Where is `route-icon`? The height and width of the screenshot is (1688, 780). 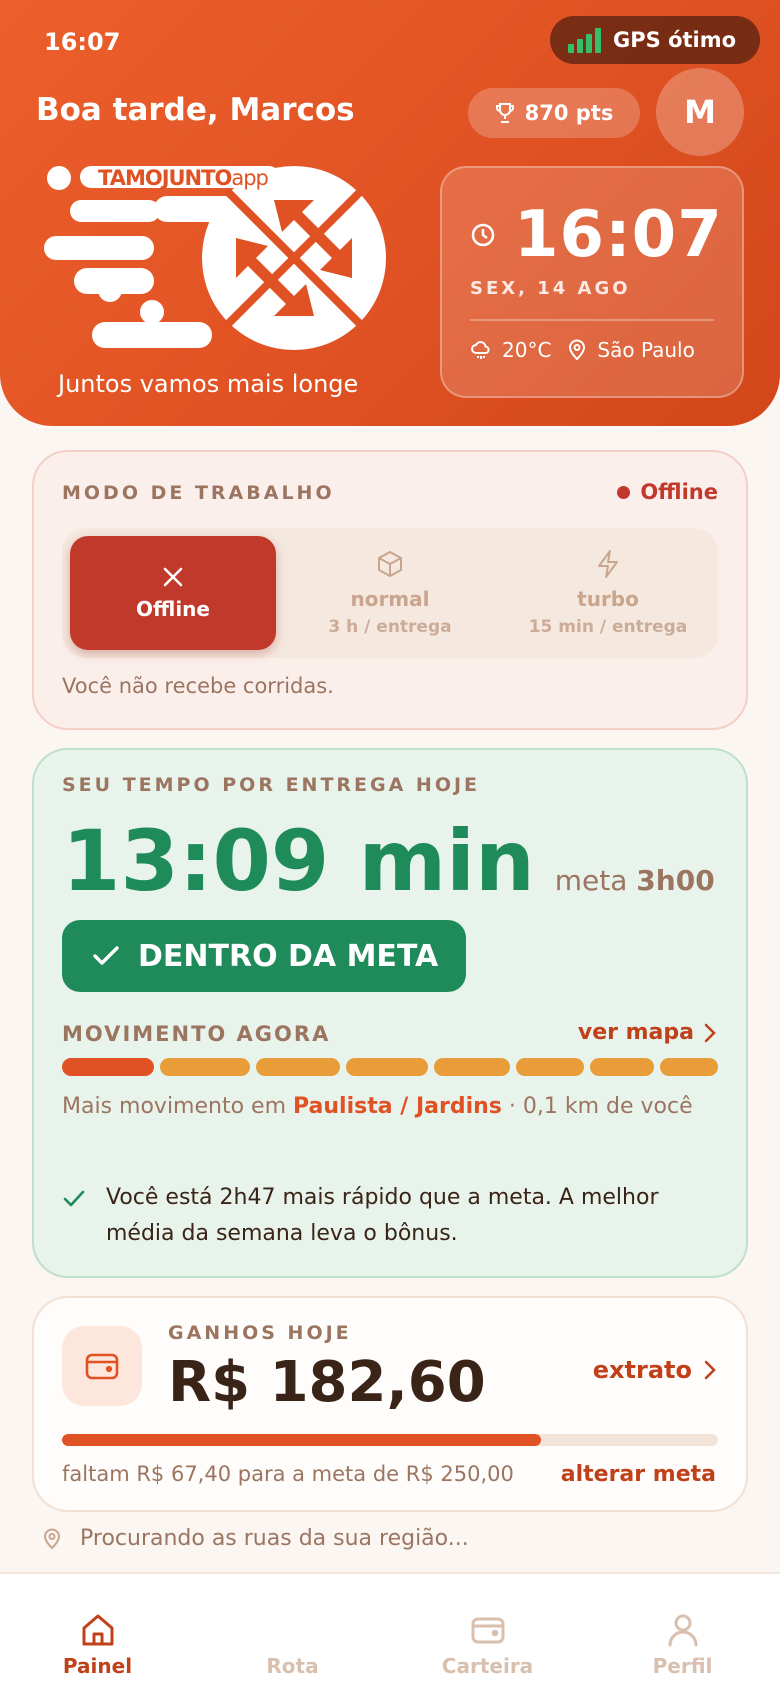 route-icon is located at coordinates (293, 1630).